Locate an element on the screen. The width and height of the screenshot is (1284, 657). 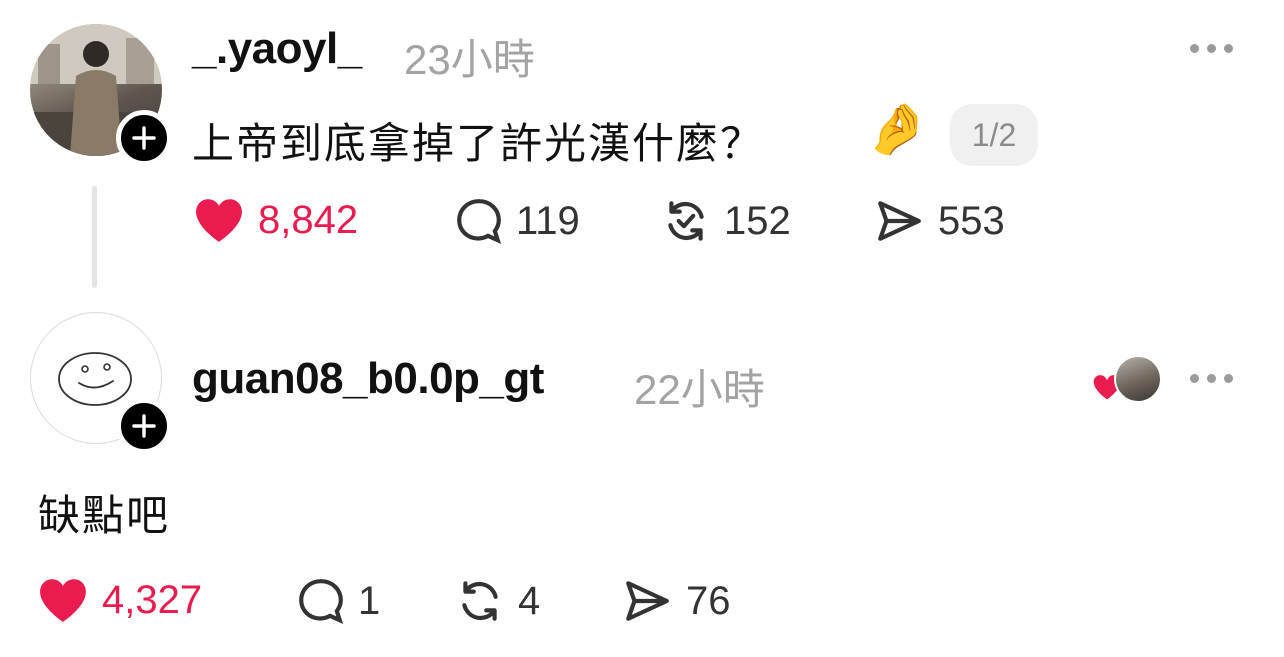
reply-share-button: 76 is located at coordinates (675, 601).